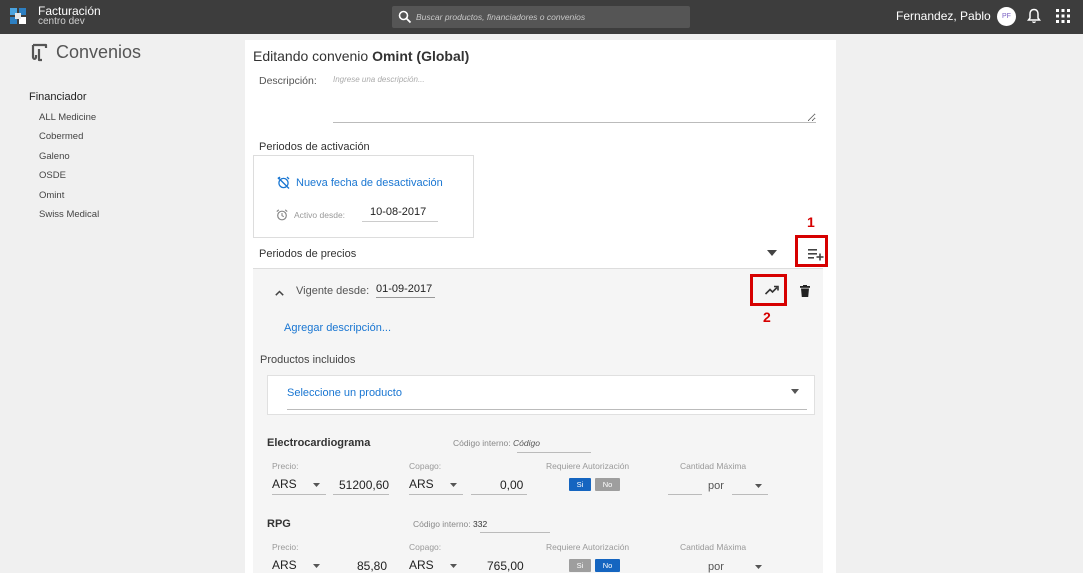  I want to click on activo-desde: Activo desde:, so click(310, 215).